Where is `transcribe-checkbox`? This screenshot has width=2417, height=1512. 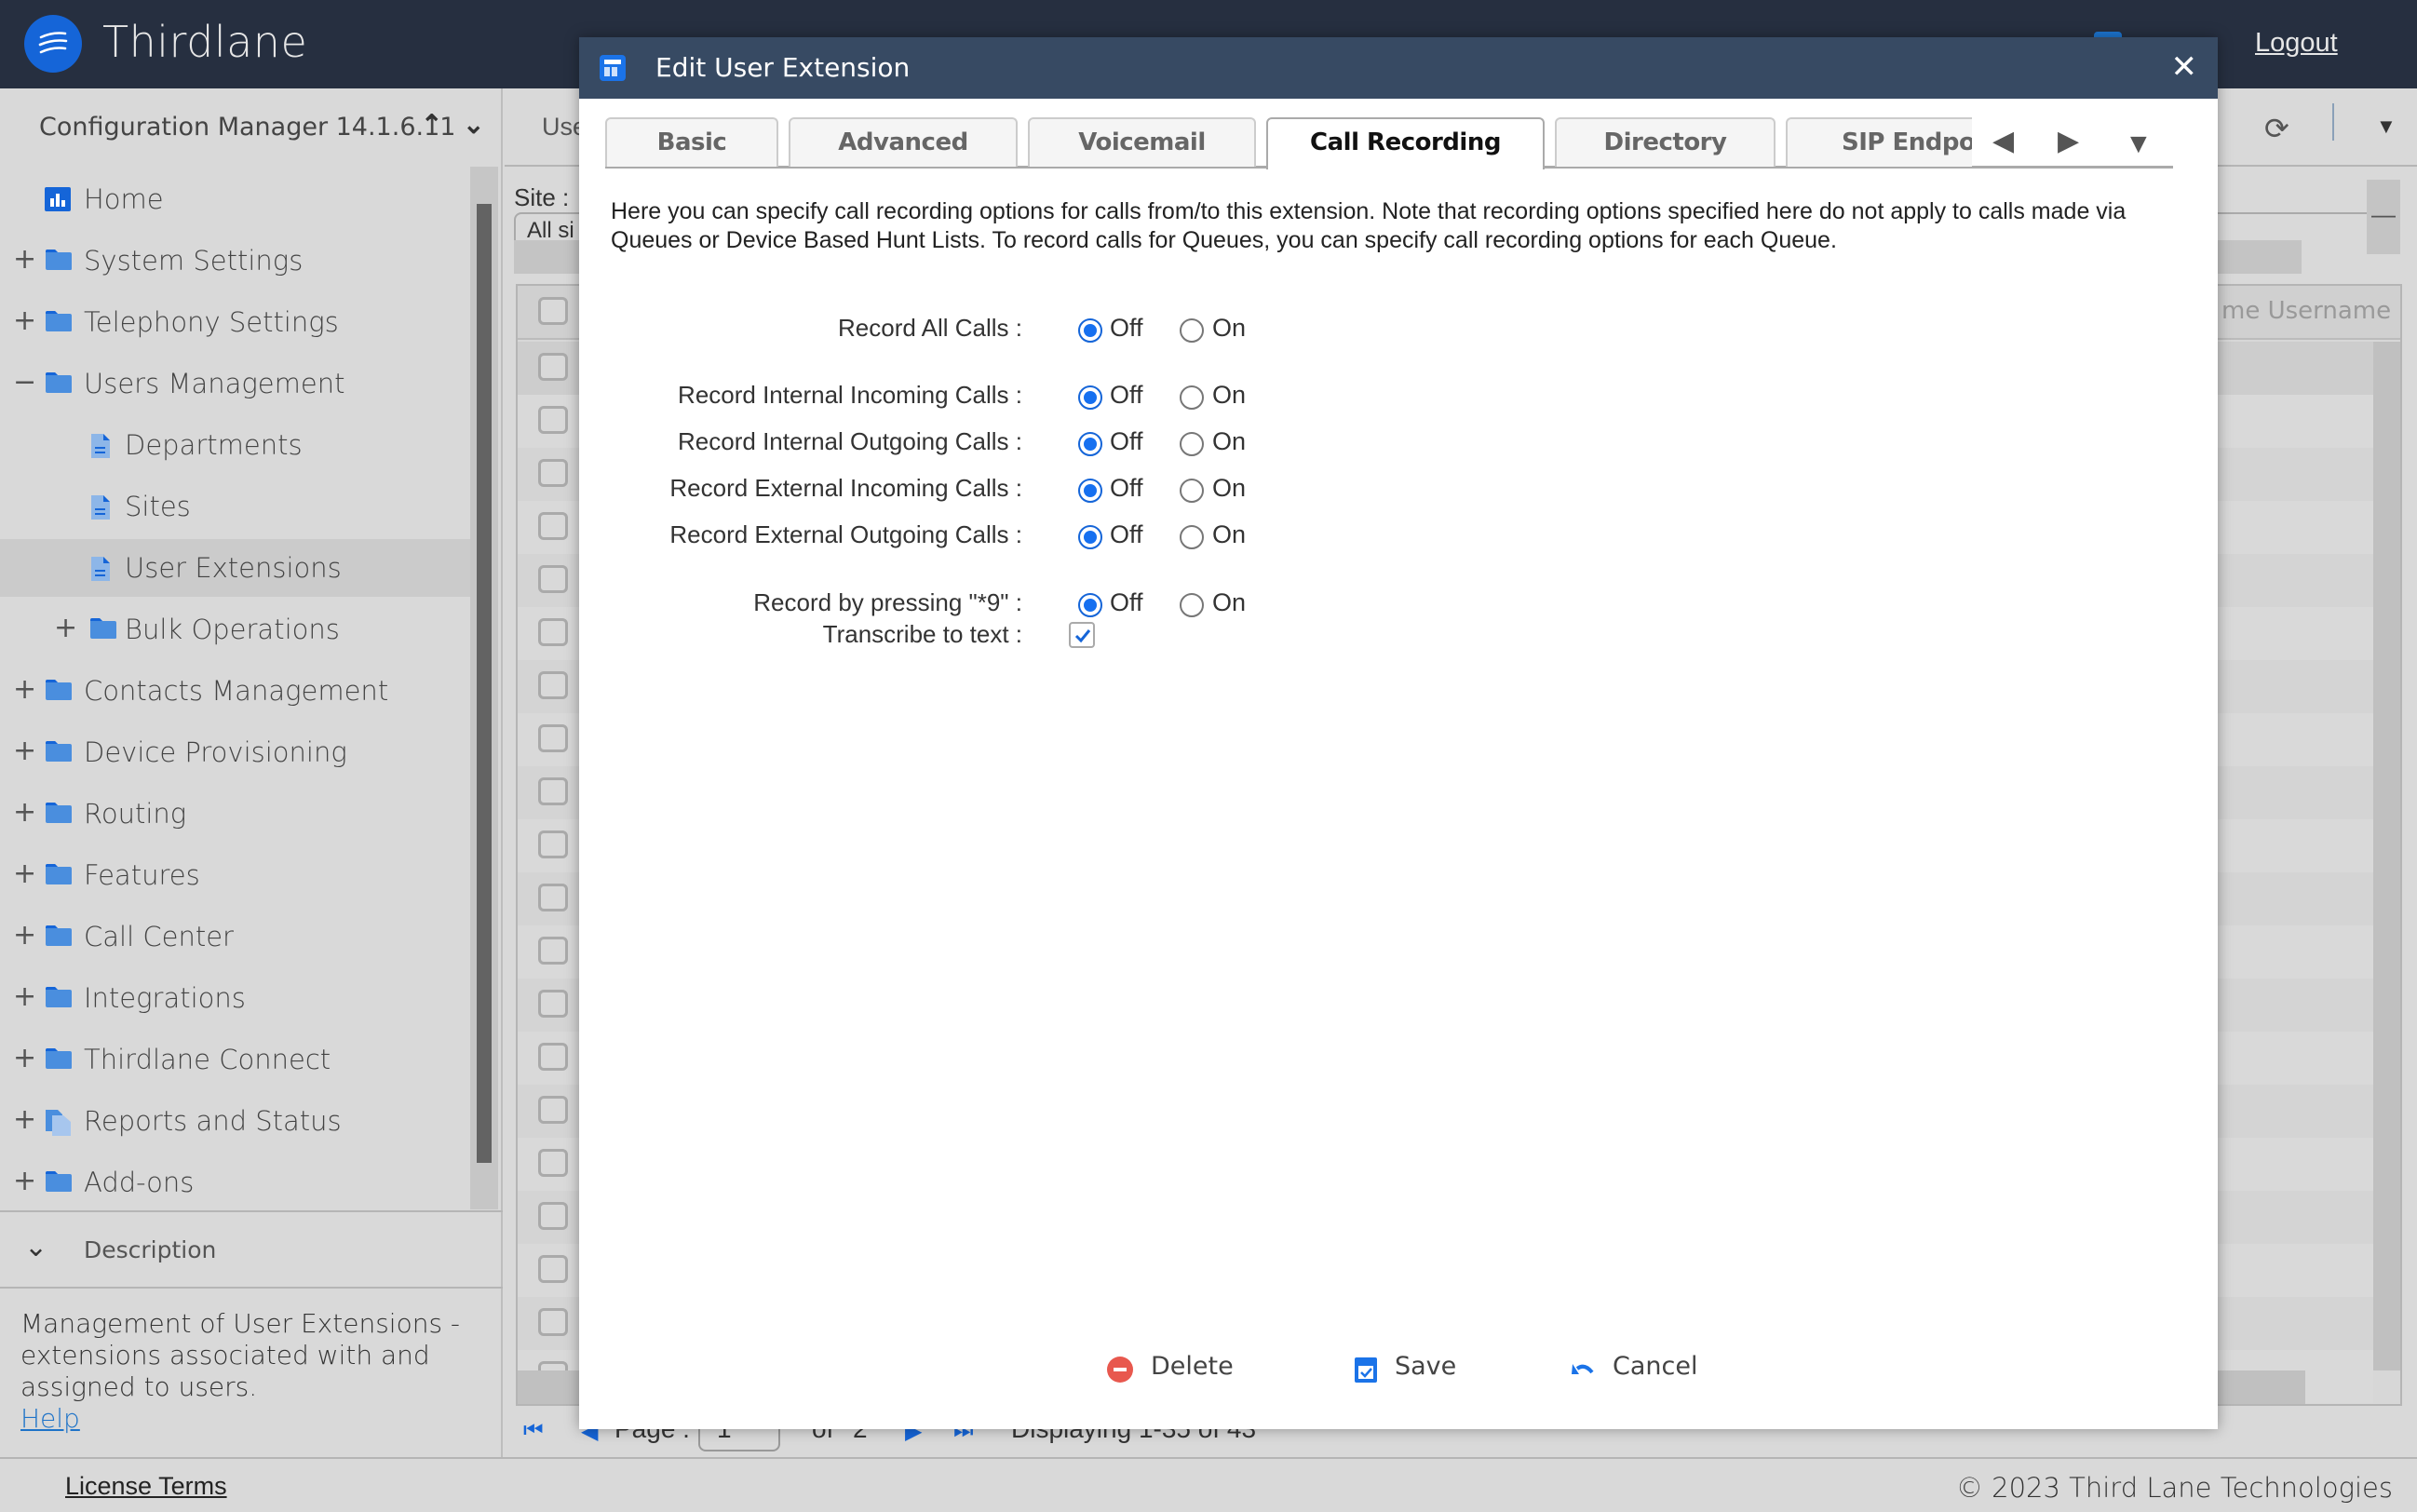 transcribe-checkbox is located at coordinates (1082, 635).